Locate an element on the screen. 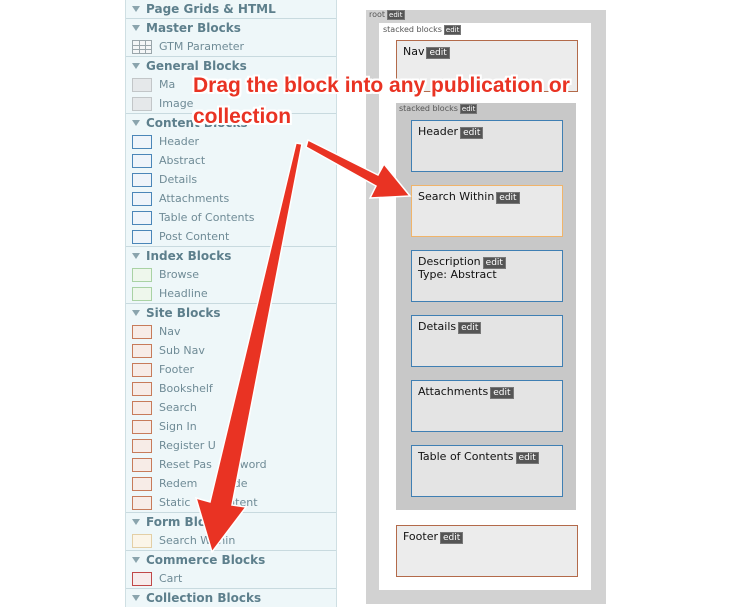  footer-edit-button: edit is located at coordinates (452, 538).